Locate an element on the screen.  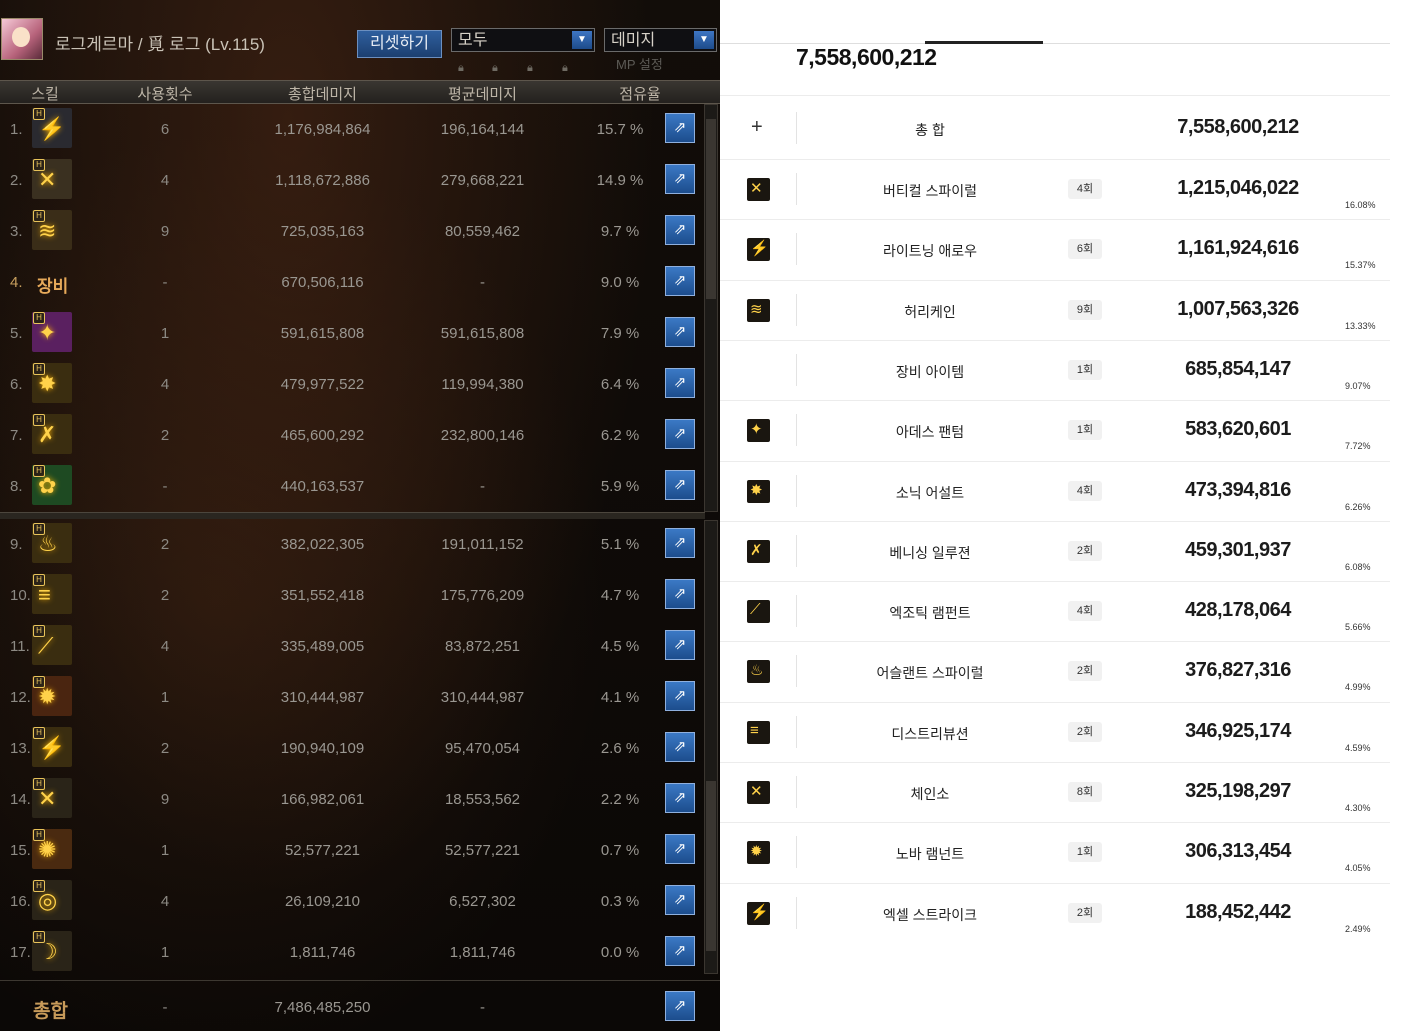
share-percent: 9.7 % is located at coordinates (620, 231).